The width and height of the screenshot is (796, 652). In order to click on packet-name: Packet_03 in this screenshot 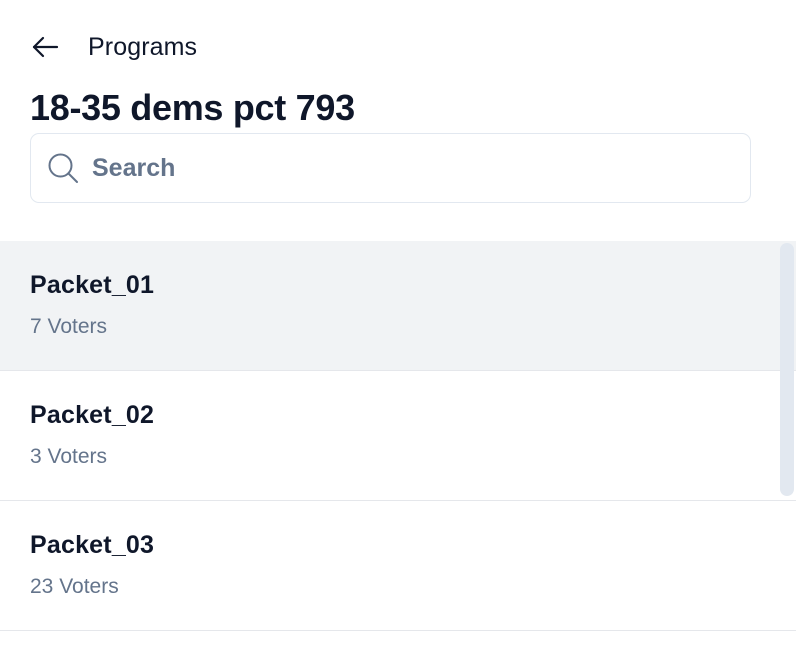, I will do `click(92, 545)`.